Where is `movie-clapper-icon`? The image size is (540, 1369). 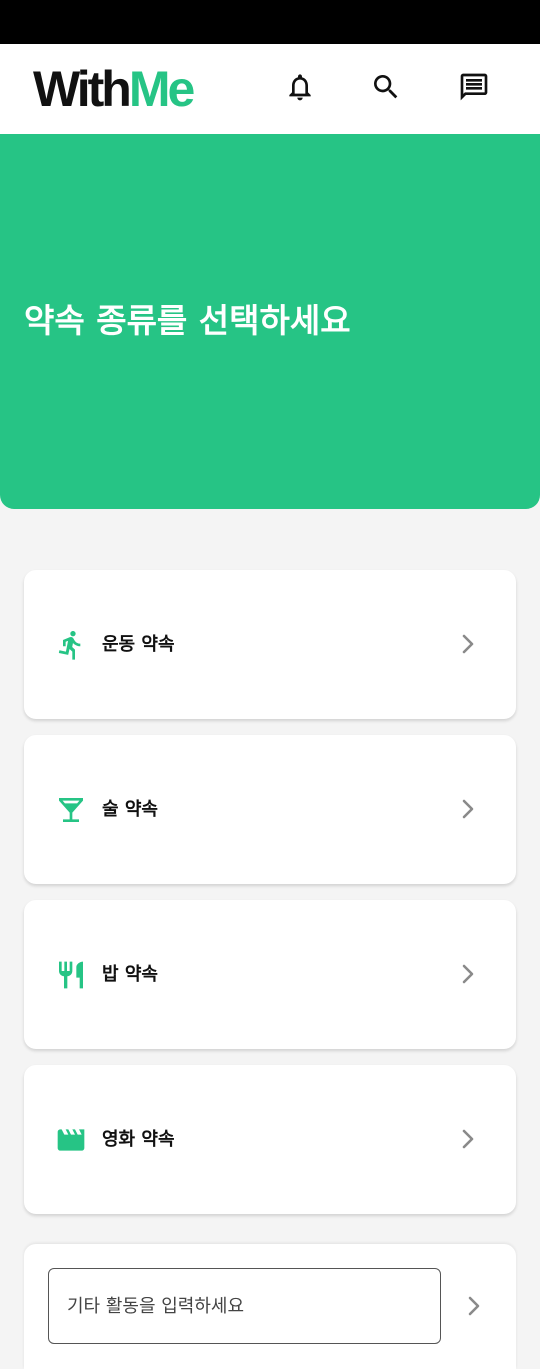
movie-clapper-icon is located at coordinates (71, 1140).